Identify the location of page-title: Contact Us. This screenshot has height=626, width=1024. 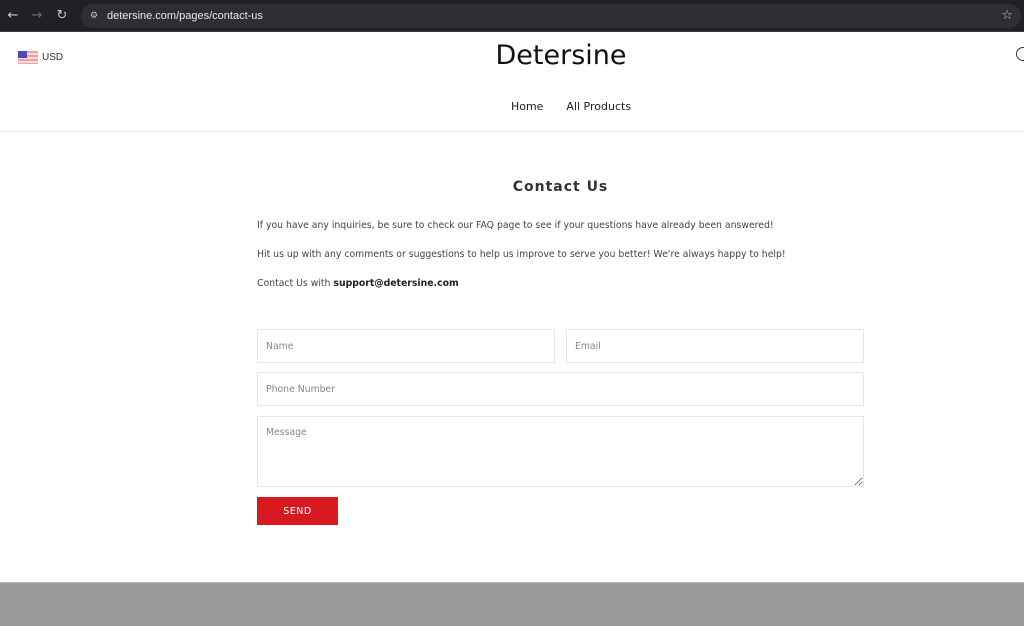
(560, 187).